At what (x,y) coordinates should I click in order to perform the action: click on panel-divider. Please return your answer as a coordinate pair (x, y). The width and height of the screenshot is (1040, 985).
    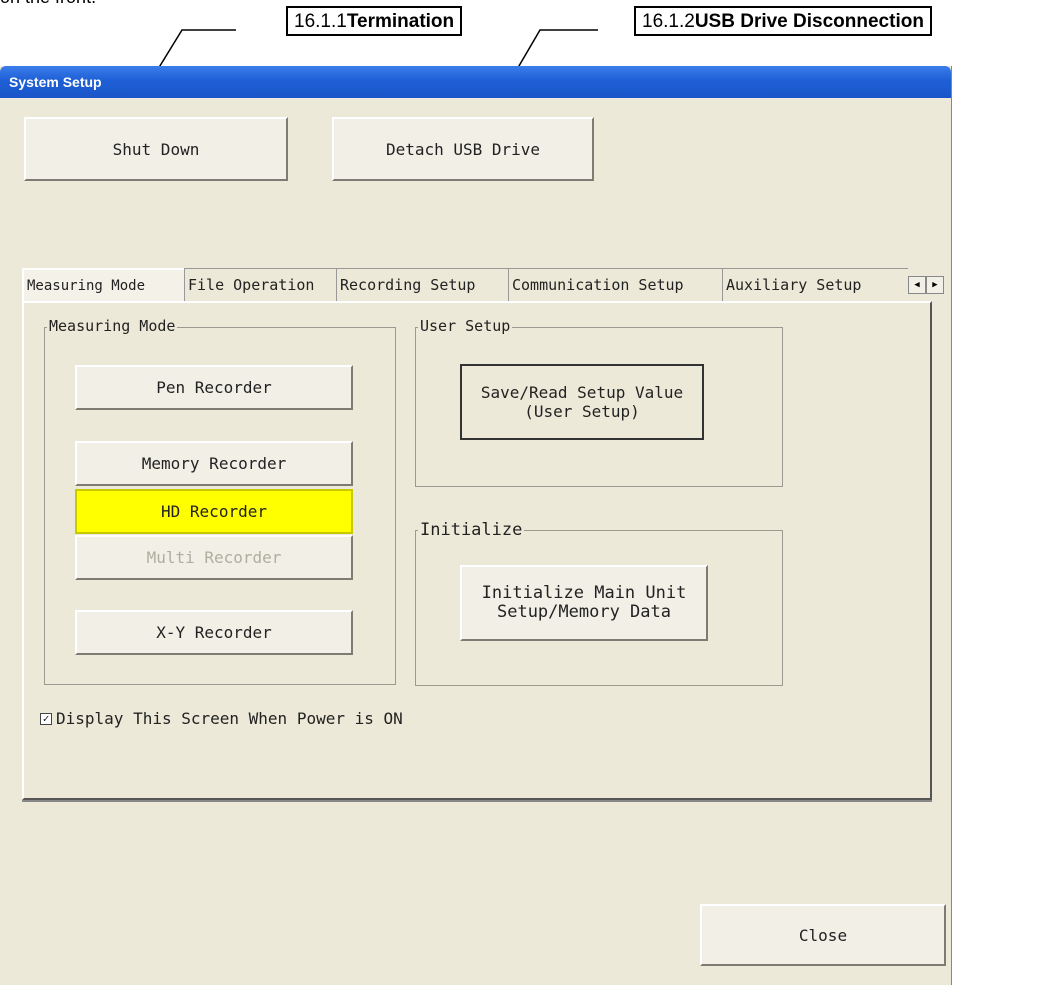
    Looking at the image, I should click on (477, 801).